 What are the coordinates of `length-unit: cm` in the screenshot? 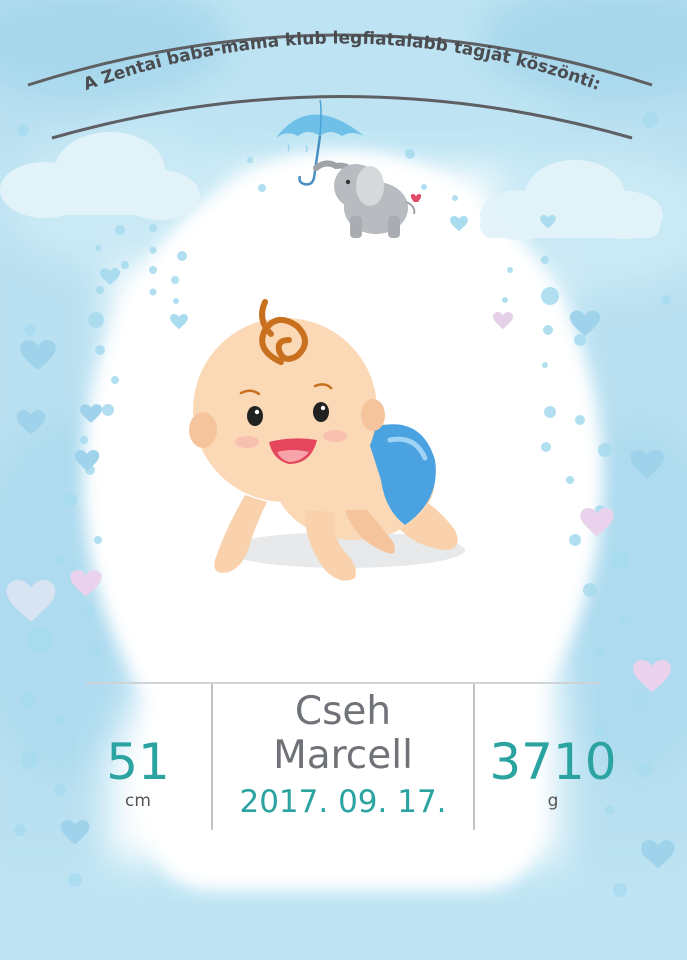 It's located at (138, 801).